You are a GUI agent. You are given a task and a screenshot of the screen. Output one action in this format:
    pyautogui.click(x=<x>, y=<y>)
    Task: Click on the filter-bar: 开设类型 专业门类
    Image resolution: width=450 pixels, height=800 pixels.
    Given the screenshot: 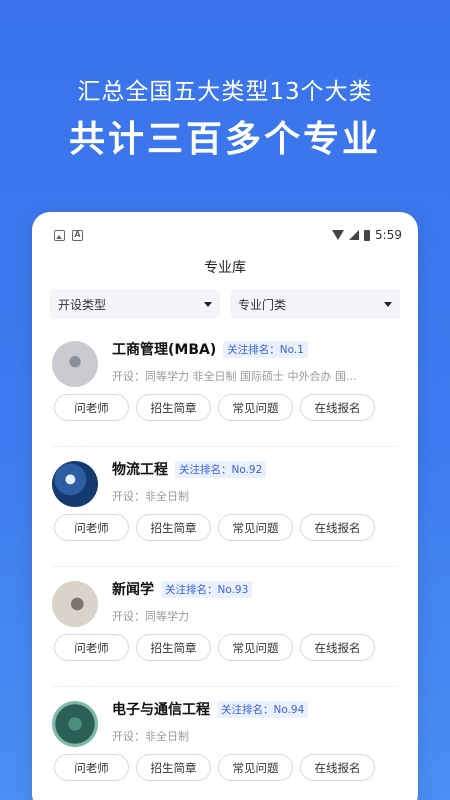 What is the action you would take?
    pyautogui.click(x=225, y=304)
    